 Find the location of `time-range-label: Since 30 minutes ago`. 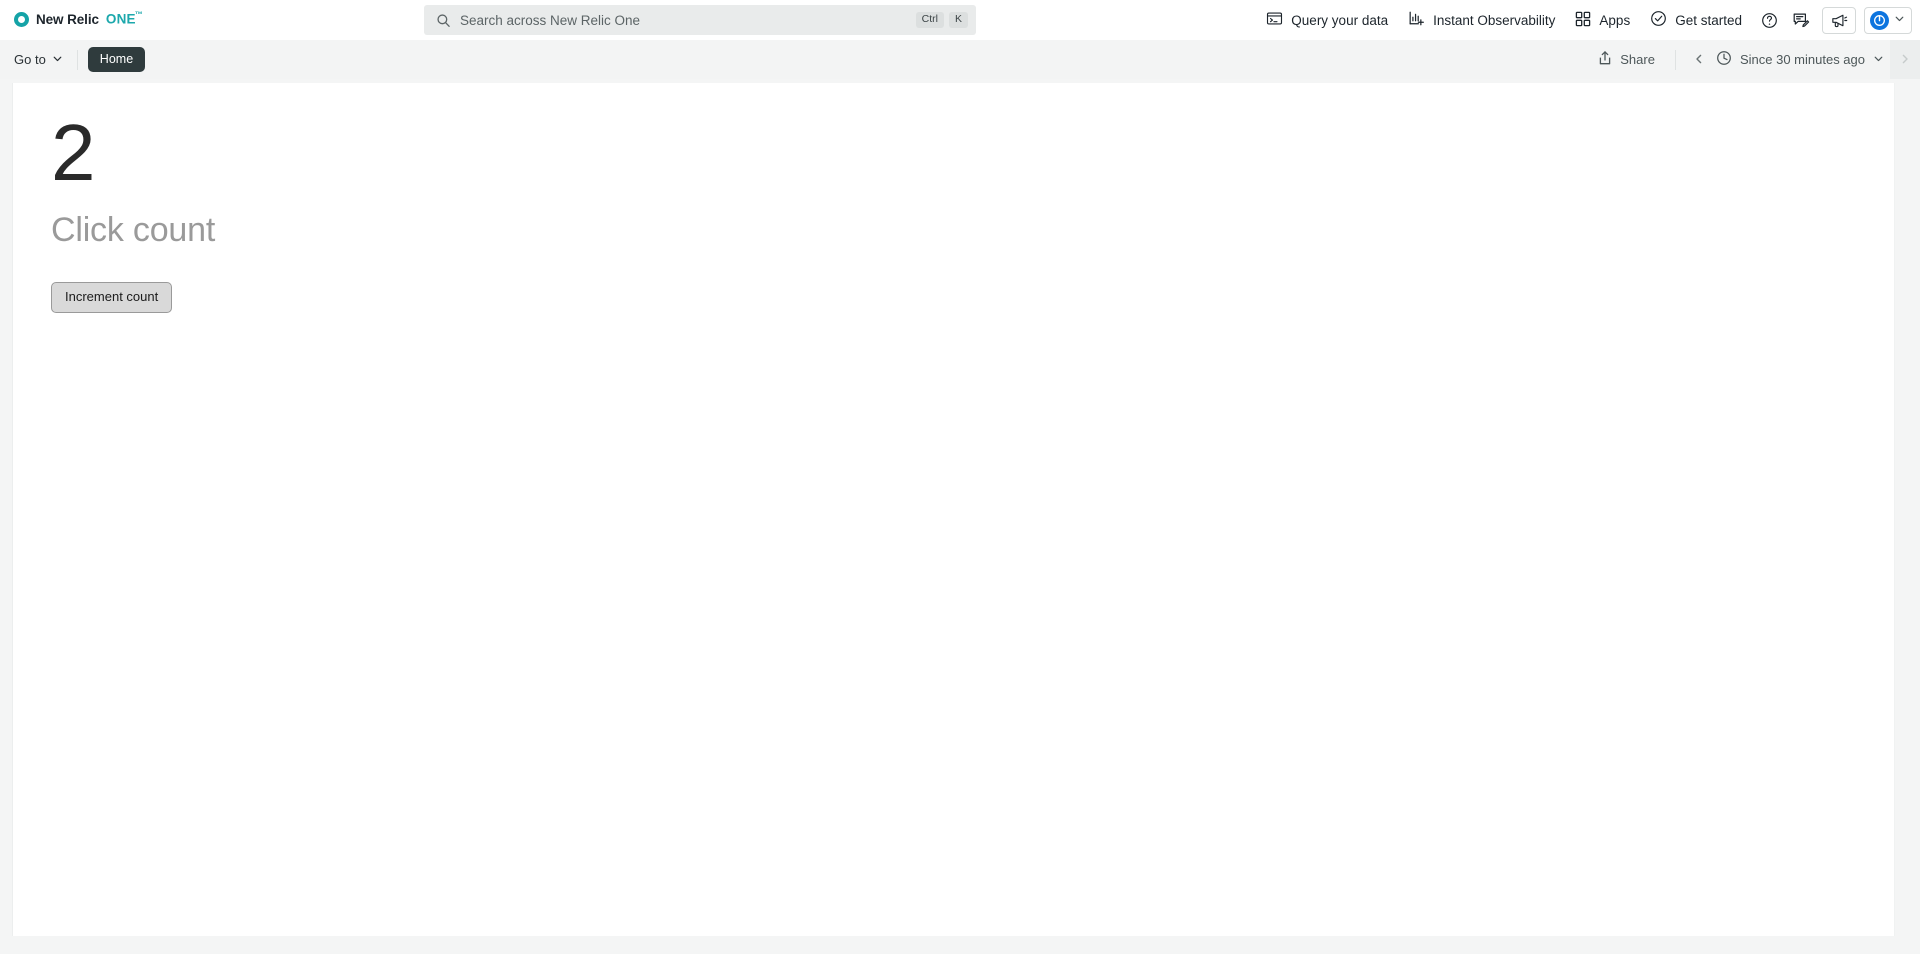

time-range-label: Since 30 minutes ago is located at coordinates (1802, 59).